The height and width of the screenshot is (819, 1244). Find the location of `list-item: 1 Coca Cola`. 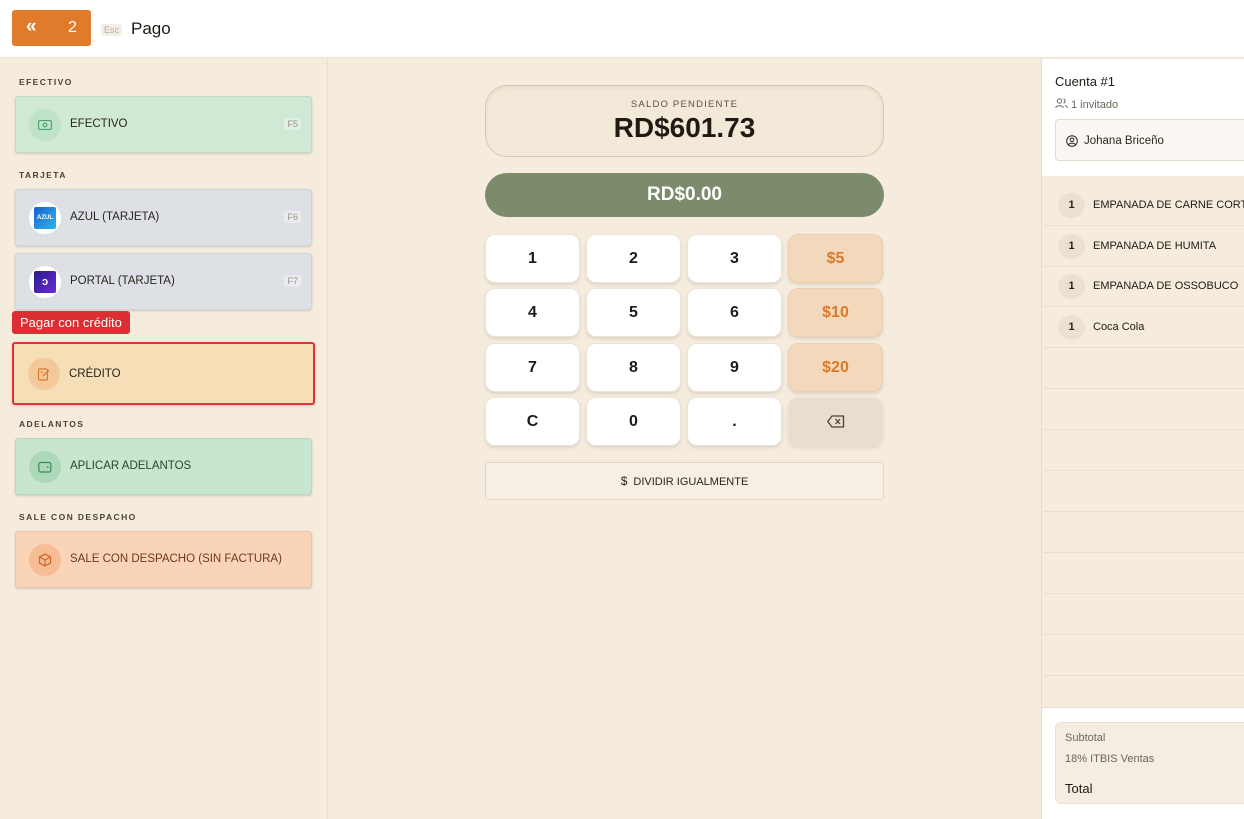

list-item: 1 Coca Cola is located at coordinates (1143, 327).